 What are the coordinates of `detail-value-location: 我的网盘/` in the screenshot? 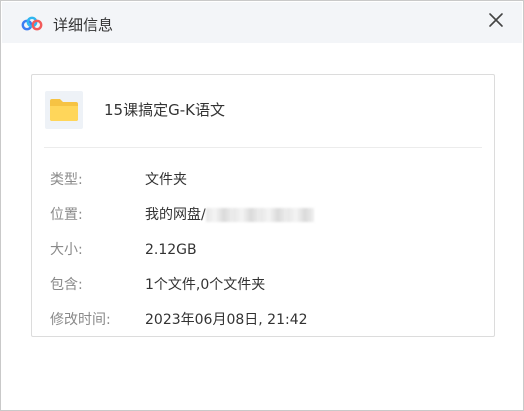 It's located at (229, 215).